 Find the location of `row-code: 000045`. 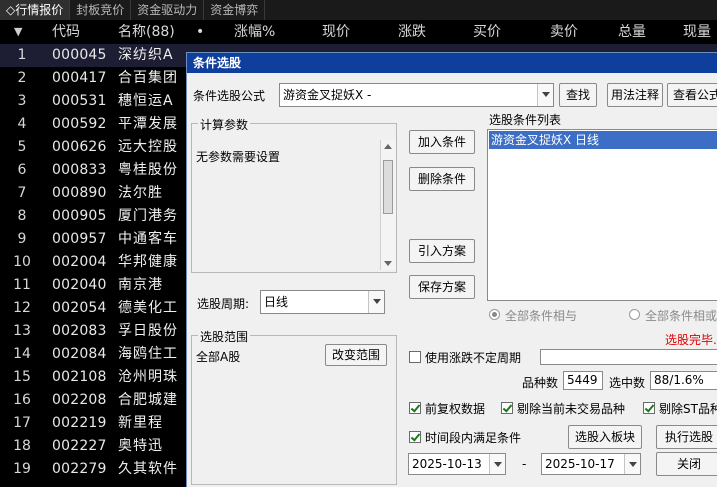

row-code: 000045 is located at coordinates (79, 55).